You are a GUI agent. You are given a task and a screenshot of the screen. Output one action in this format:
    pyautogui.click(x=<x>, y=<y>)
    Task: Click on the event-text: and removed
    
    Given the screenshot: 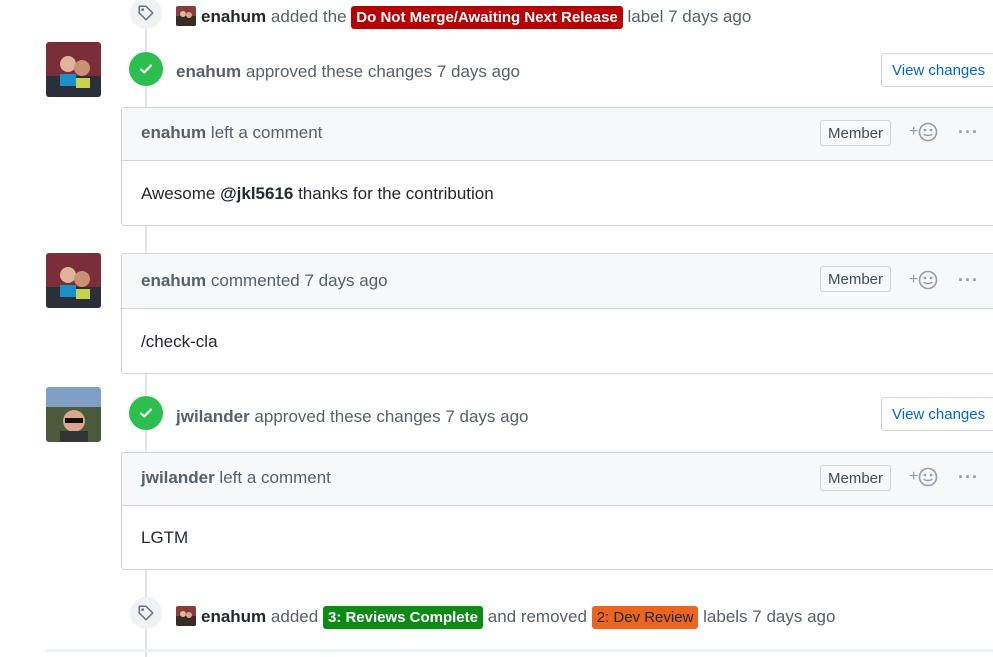 What is the action you would take?
    pyautogui.click(x=537, y=616)
    